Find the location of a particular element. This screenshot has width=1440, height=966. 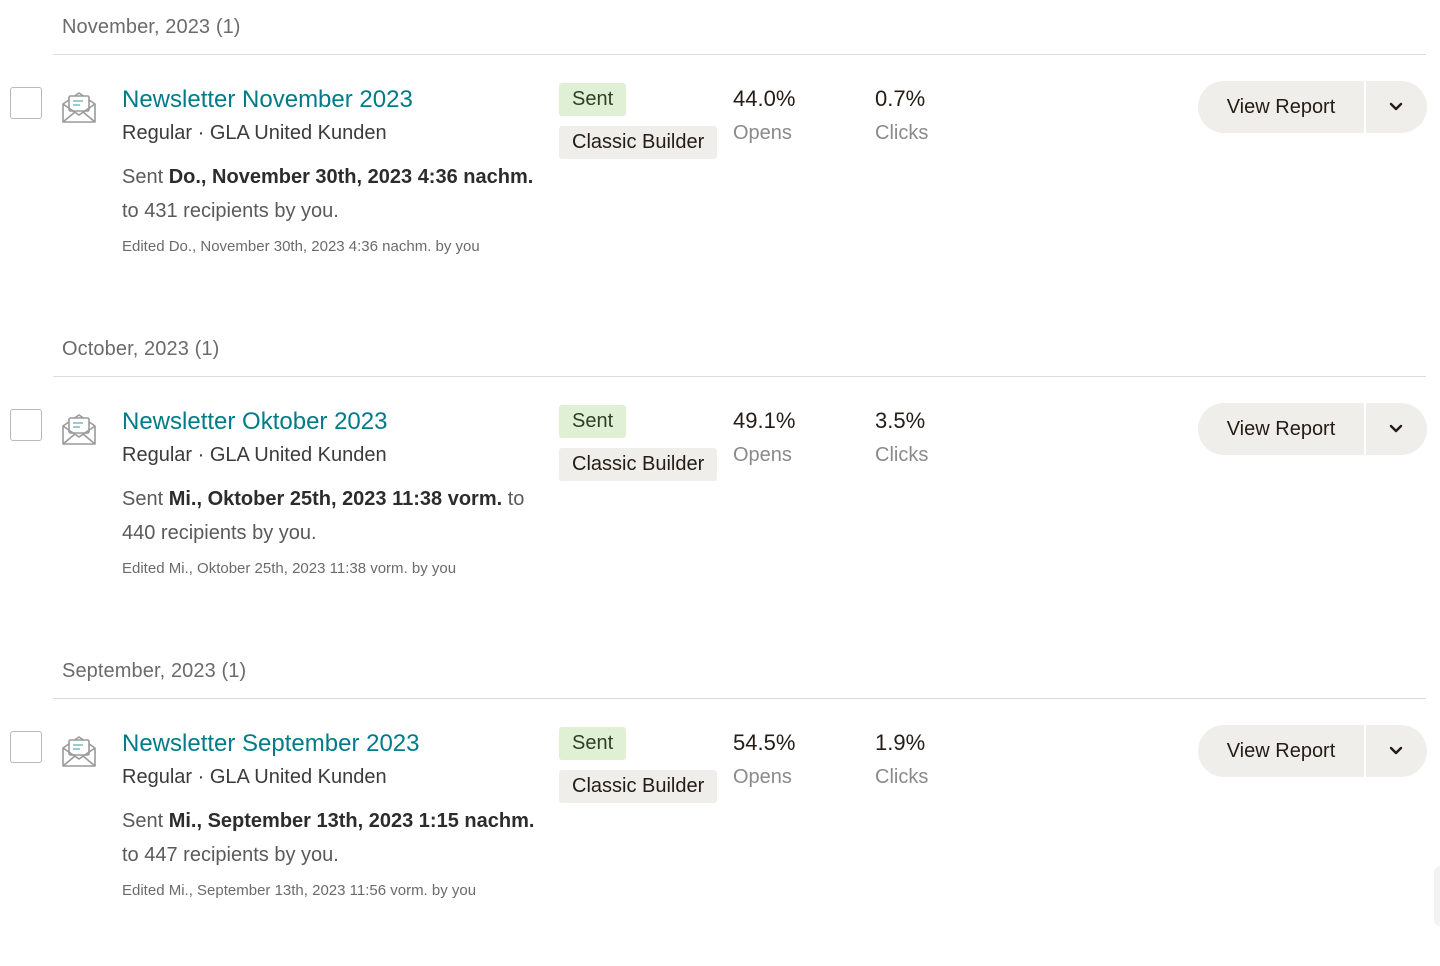

month-group-header: November, 2023 (1) is located at coordinates (151, 27).